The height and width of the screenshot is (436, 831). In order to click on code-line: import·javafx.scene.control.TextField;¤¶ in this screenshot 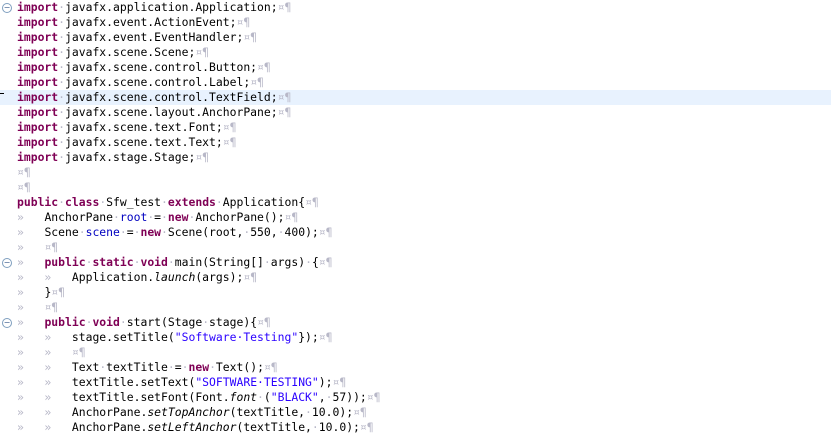, I will do `click(415, 97)`.